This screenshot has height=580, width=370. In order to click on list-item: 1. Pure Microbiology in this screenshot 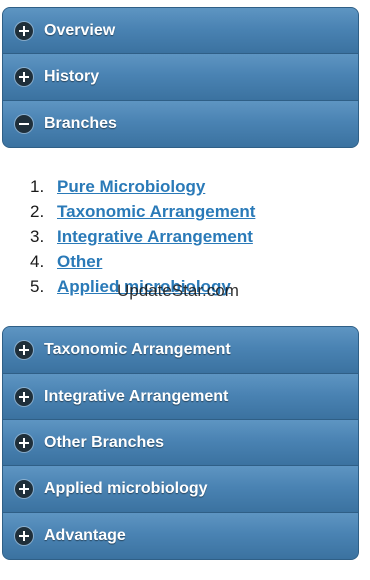, I will do `click(142, 186)`.